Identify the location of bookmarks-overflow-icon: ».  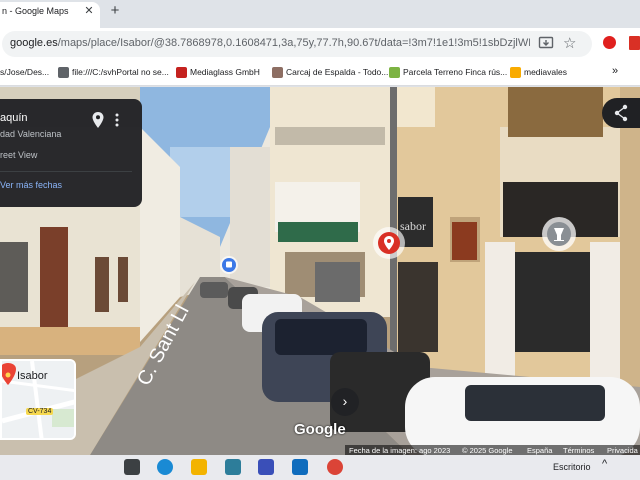
(615, 71).